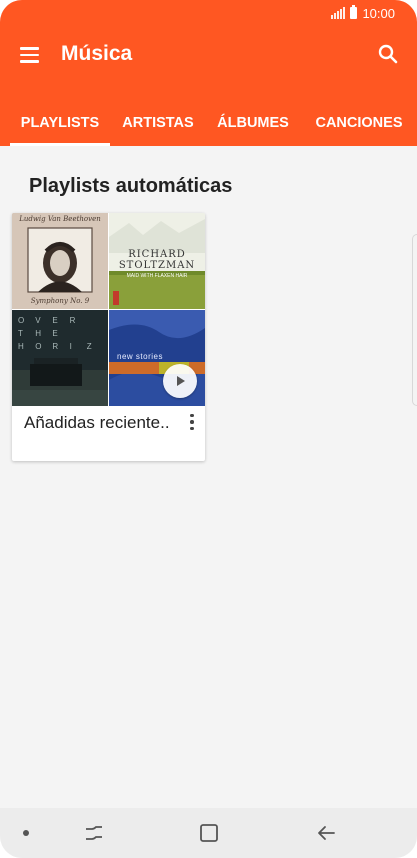  I want to click on tab-label: PLAYLISTS, so click(60, 123).